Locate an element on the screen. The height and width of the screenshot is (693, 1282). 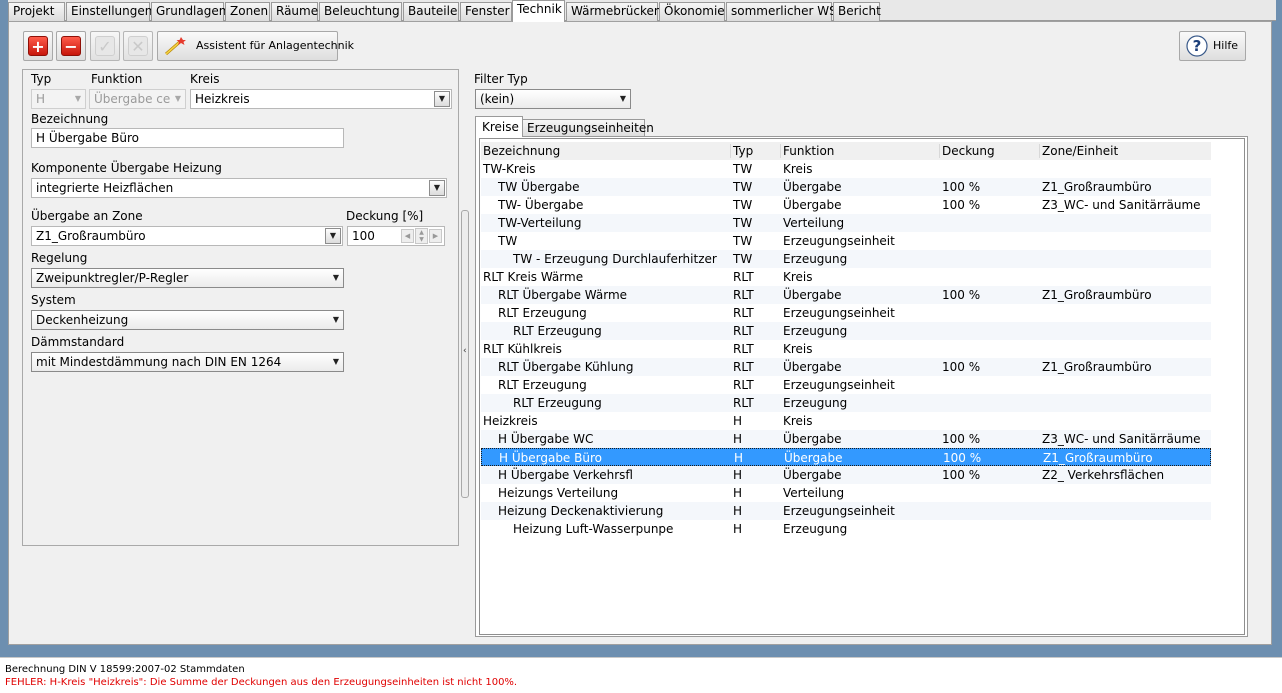
daemm-select: mit Mindestdämmung nach DIN EN 1264 ▼ is located at coordinates (187, 362).